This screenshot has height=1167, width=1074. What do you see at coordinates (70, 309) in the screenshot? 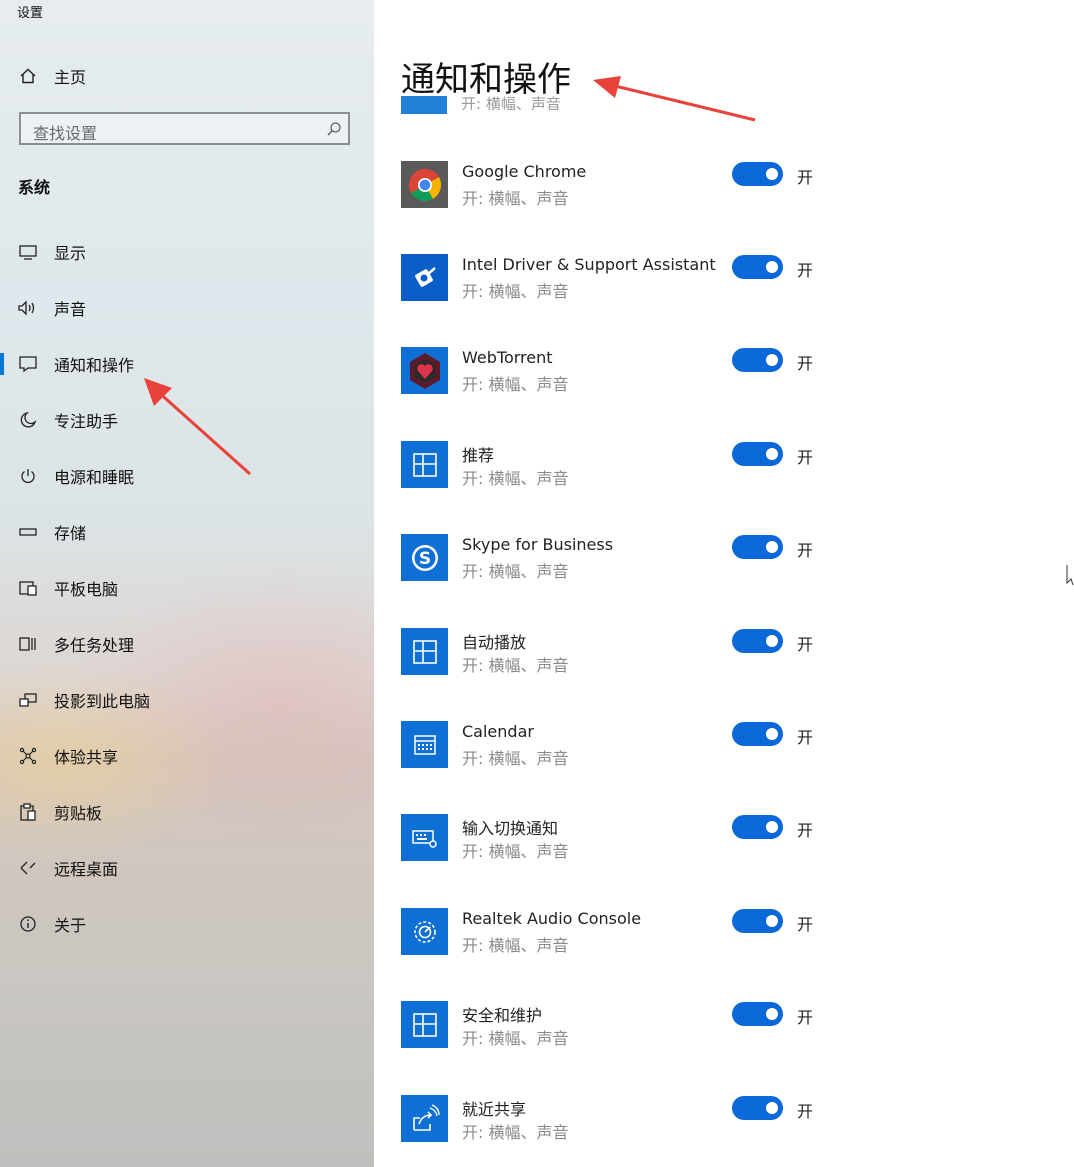
I see `sidebar-item-label: 声音` at bounding box center [70, 309].